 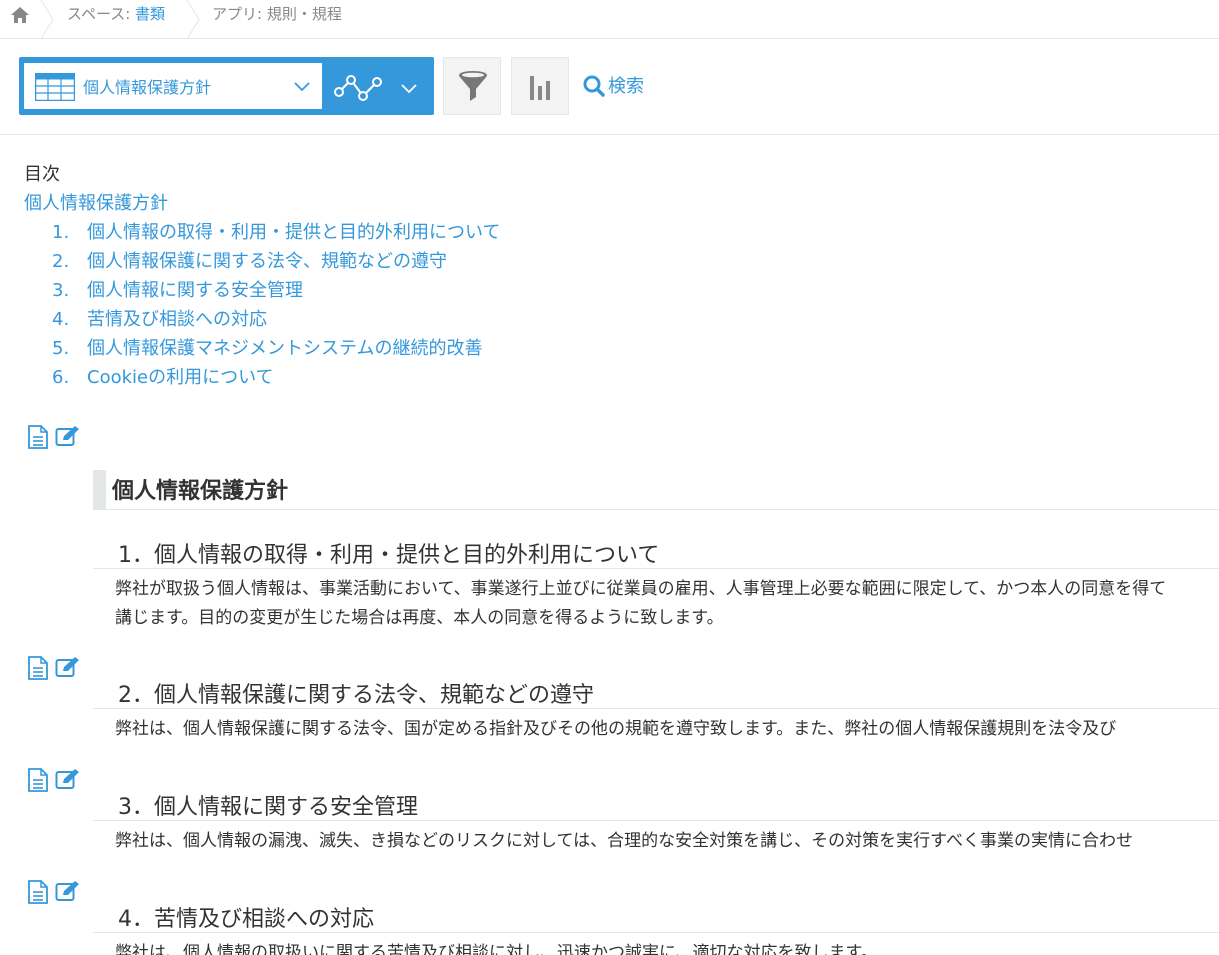 I want to click on toc-item-label: 個人情報の取得・利用・提供と目的外利用について, so click(x=294, y=232).